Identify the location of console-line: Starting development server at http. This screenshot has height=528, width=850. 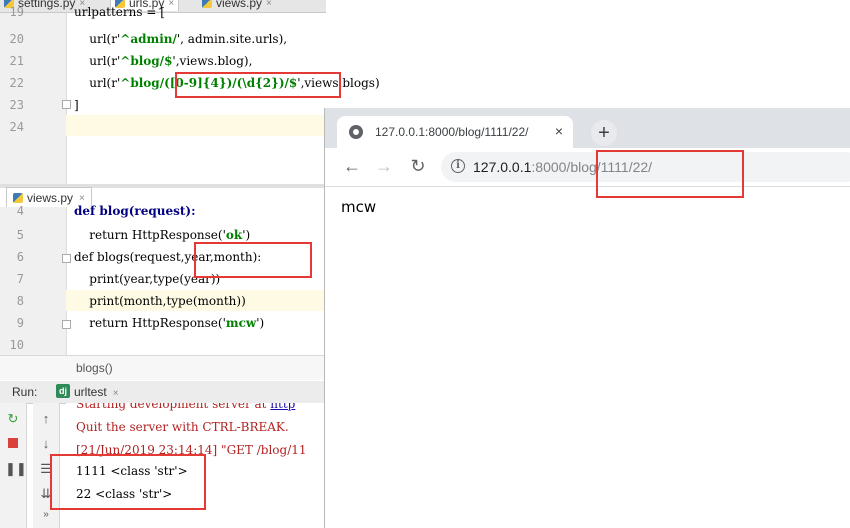
(185, 407).